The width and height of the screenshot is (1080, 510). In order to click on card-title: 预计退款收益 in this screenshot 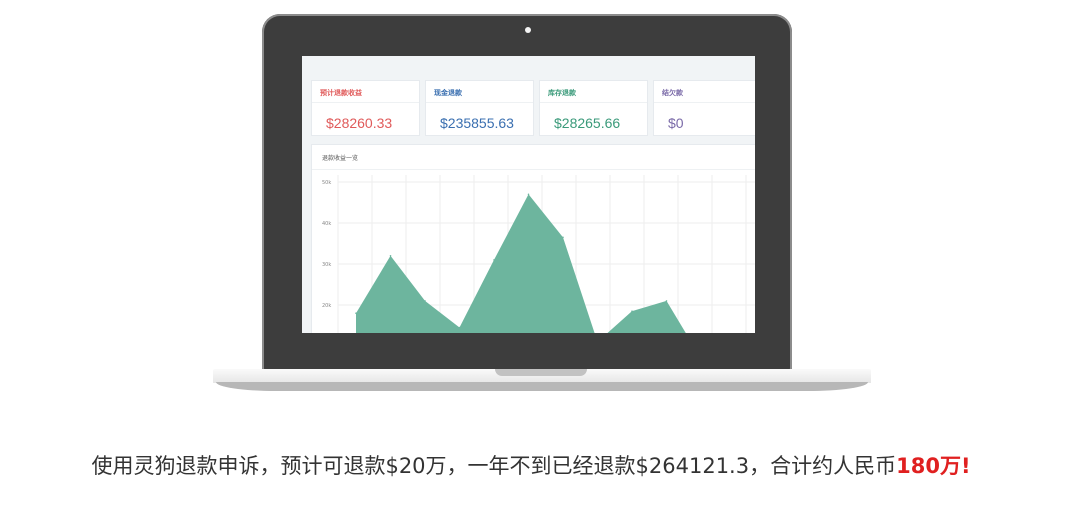, I will do `click(341, 93)`.